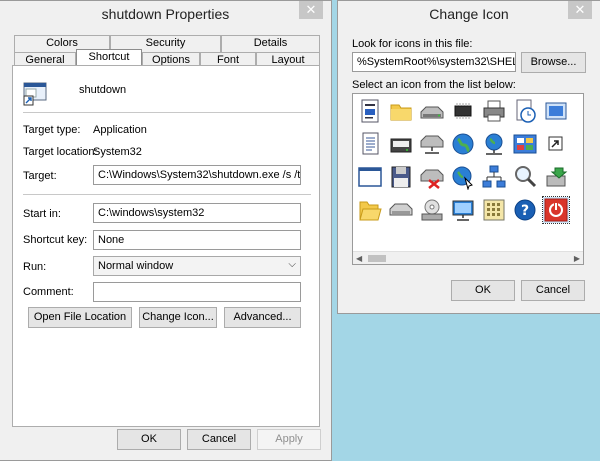 The width and height of the screenshot is (600, 461). What do you see at coordinates (463, 177) in the screenshot?
I see `globe-cursor-icon` at bounding box center [463, 177].